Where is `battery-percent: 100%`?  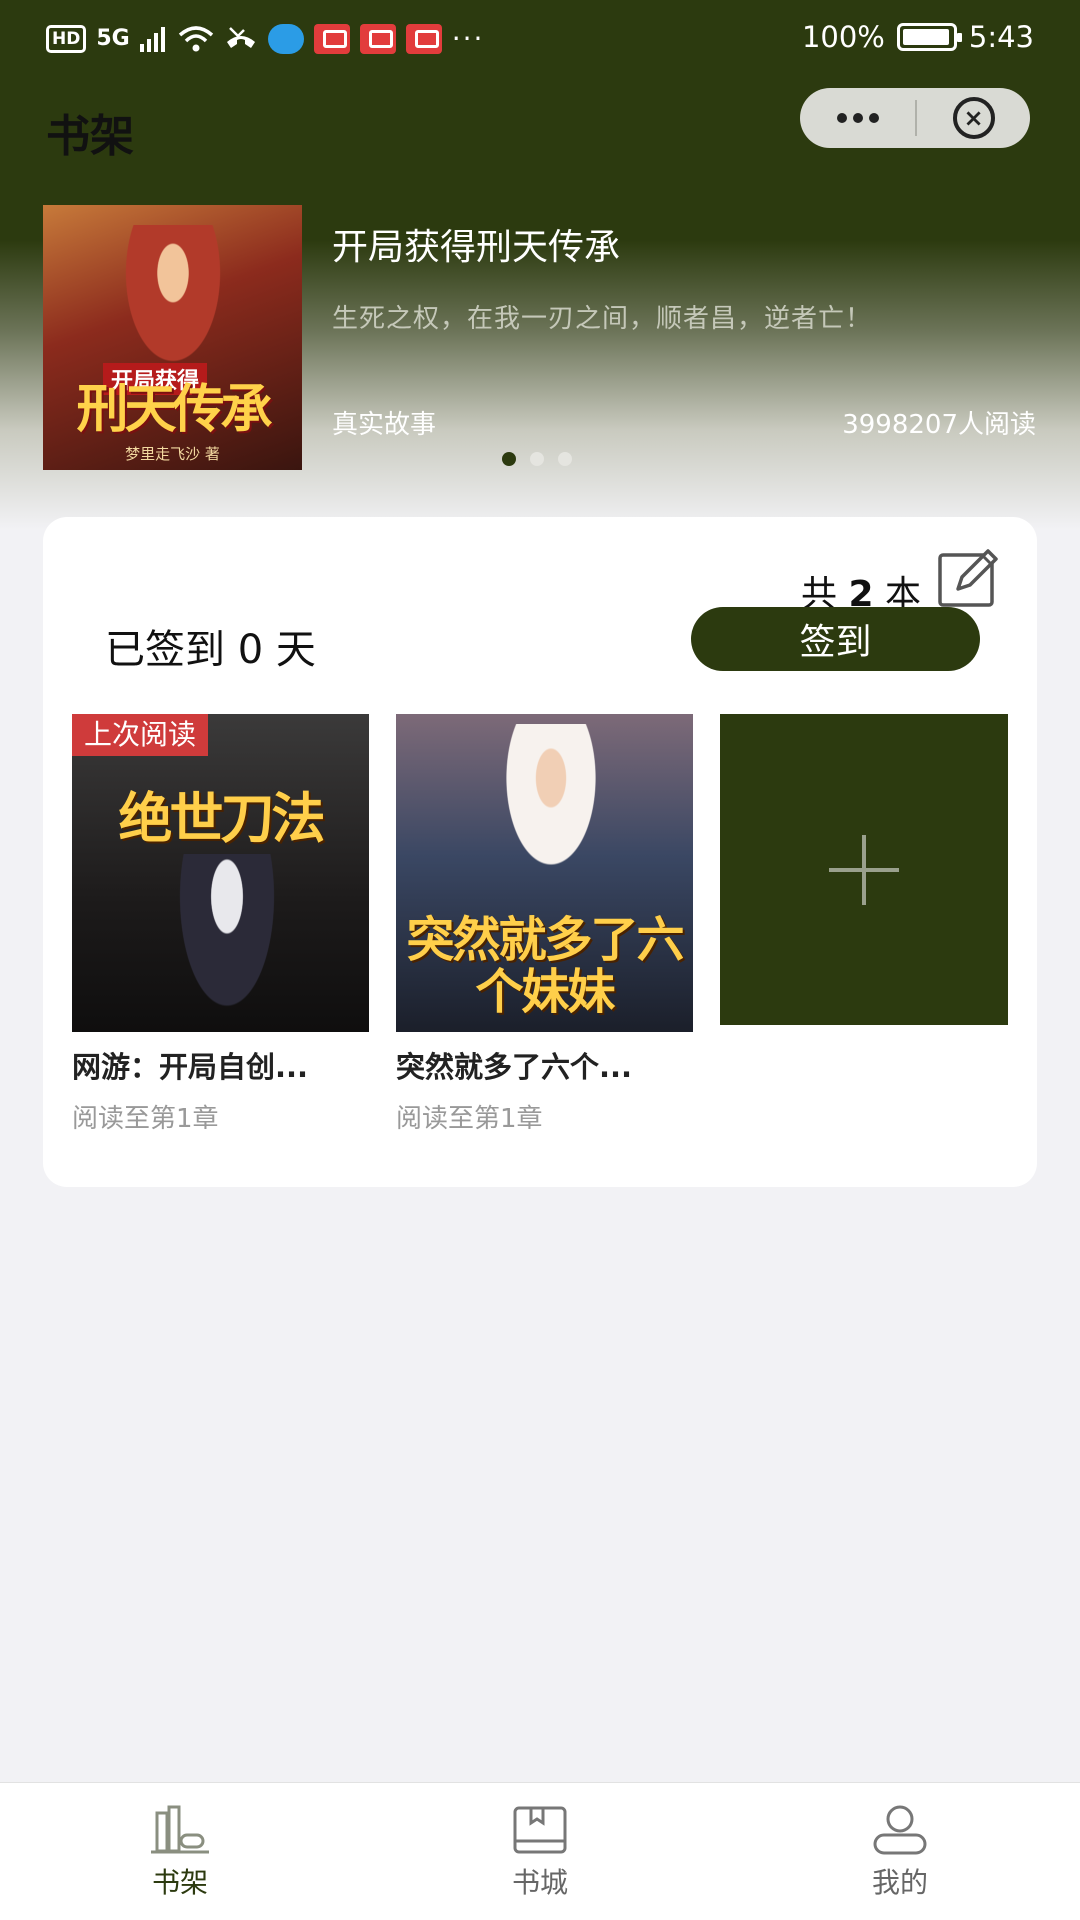 battery-percent: 100% is located at coordinates (843, 37).